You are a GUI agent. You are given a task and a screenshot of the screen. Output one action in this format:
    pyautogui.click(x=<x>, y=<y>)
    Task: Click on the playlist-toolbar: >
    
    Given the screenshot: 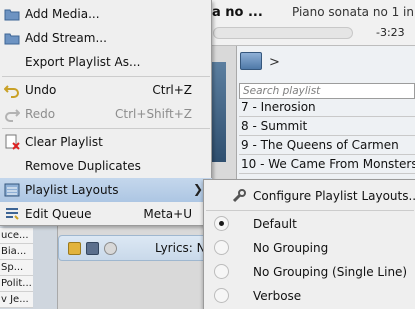 What is the action you would take?
    pyautogui.click(x=325, y=64)
    